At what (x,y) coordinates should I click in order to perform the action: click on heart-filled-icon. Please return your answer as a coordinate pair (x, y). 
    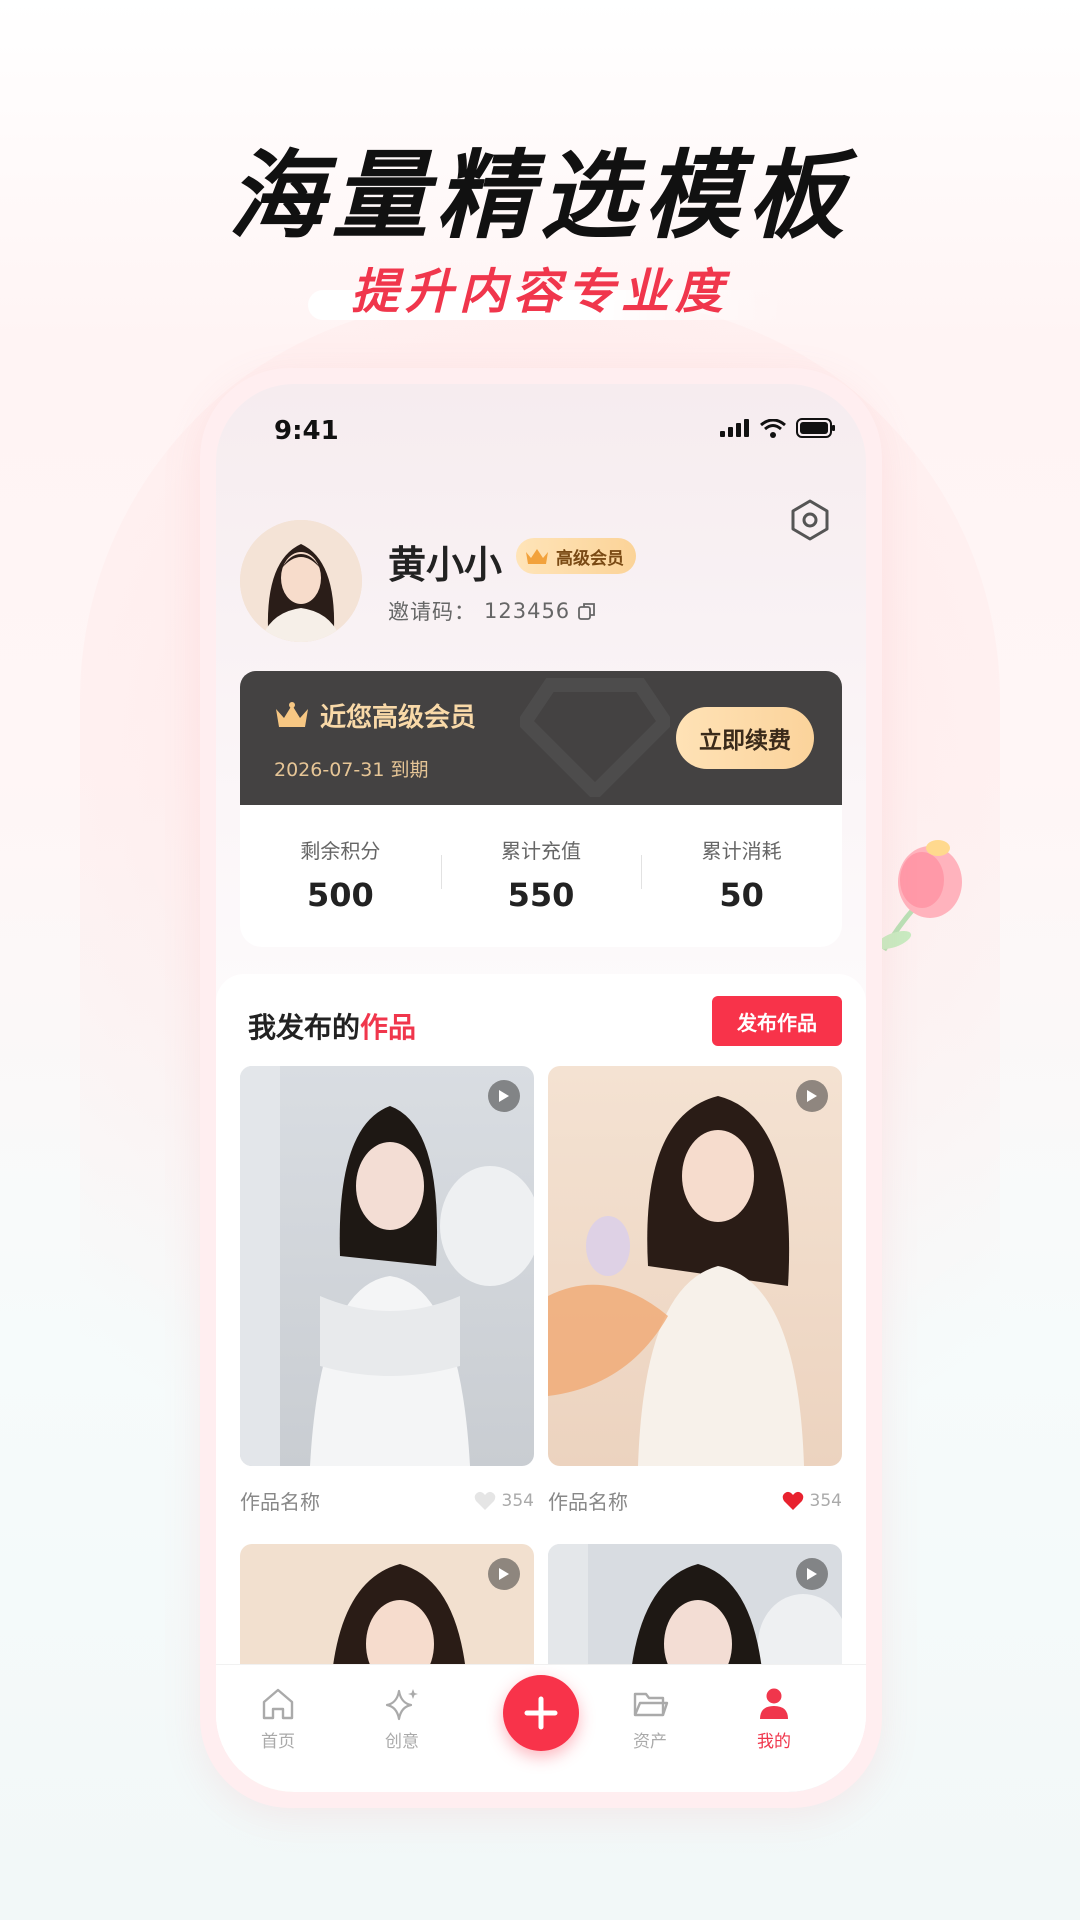
    Looking at the image, I should click on (793, 1501).